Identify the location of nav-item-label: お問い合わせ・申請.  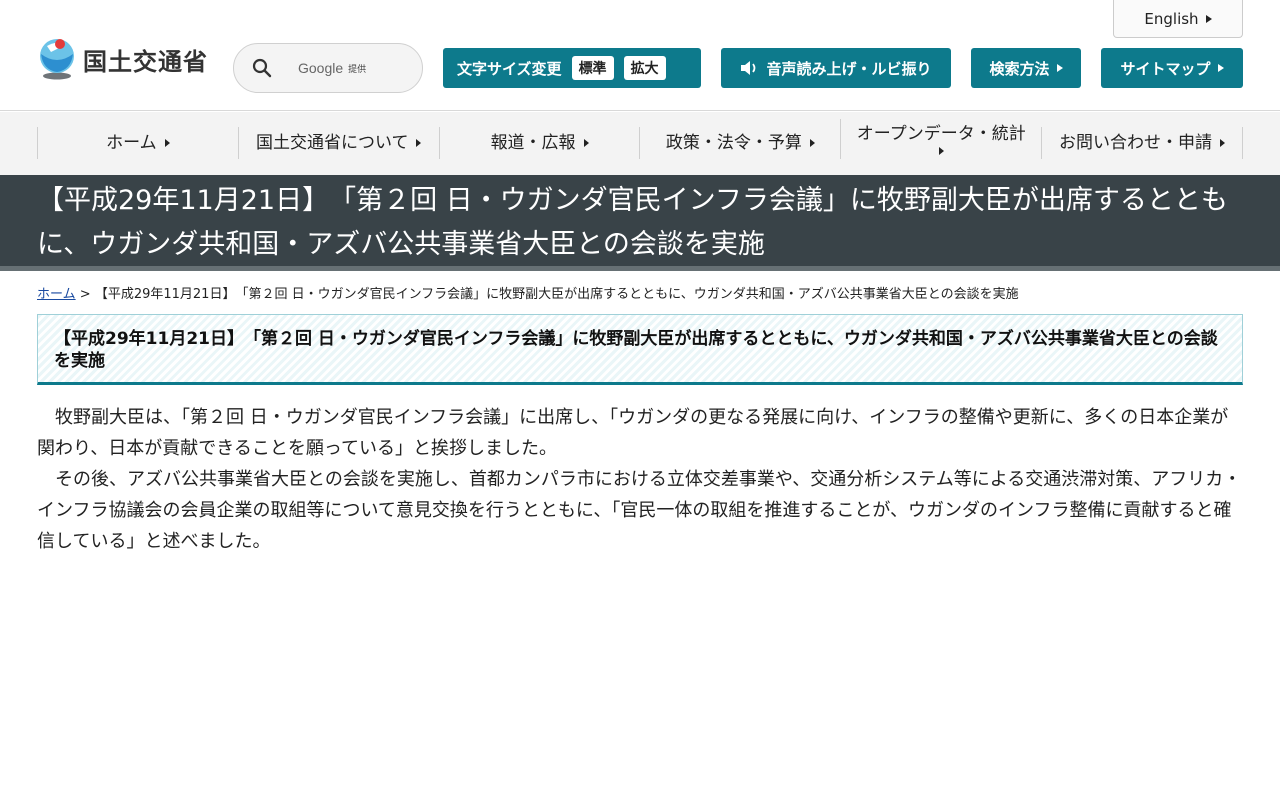
(1136, 143).